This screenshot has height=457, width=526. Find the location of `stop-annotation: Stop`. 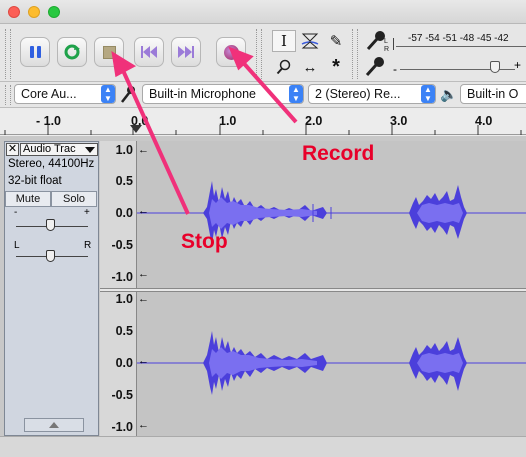

stop-annotation: Stop is located at coordinates (204, 241).